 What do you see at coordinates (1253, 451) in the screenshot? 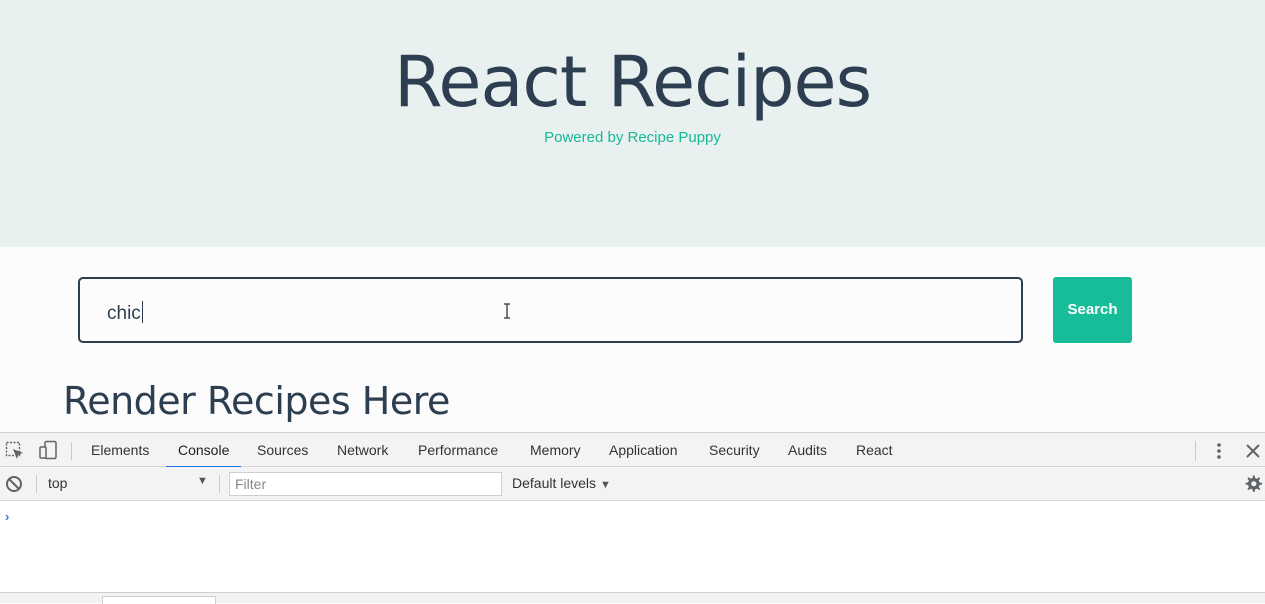
I see `close-icon` at bounding box center [1253, 451].